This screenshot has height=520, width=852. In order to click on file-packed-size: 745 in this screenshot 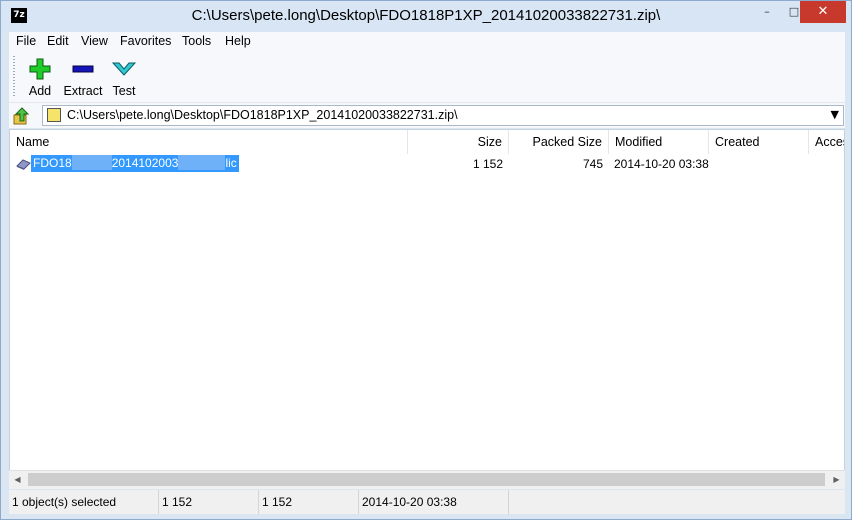, I will do `click(592, 164)`.